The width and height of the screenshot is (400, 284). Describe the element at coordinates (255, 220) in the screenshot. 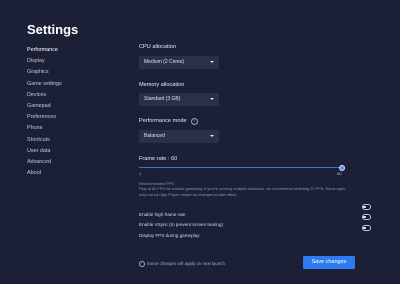

I see `toggle-row-vsync: Enable VSync (to prevent screen tearing)` at that location.